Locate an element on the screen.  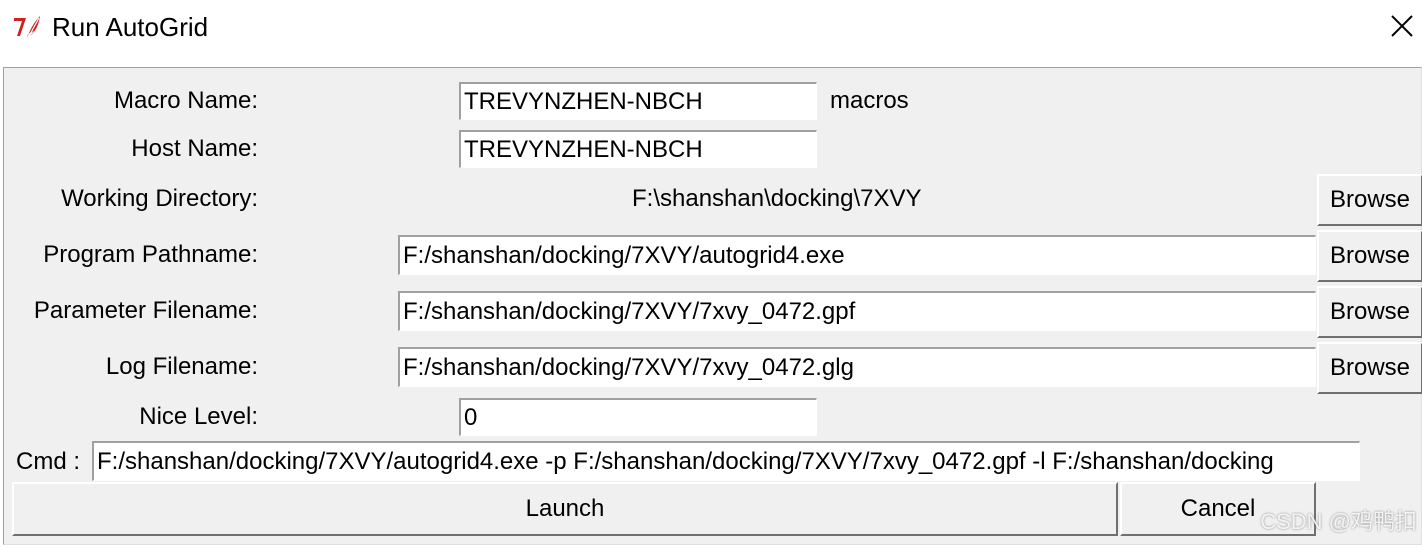
cmd-label: Cmd : is located at coordinates (48, 461).